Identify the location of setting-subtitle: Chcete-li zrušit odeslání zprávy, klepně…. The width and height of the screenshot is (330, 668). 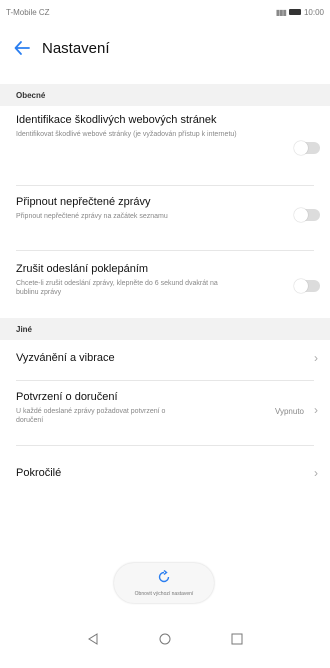
(117, 288).